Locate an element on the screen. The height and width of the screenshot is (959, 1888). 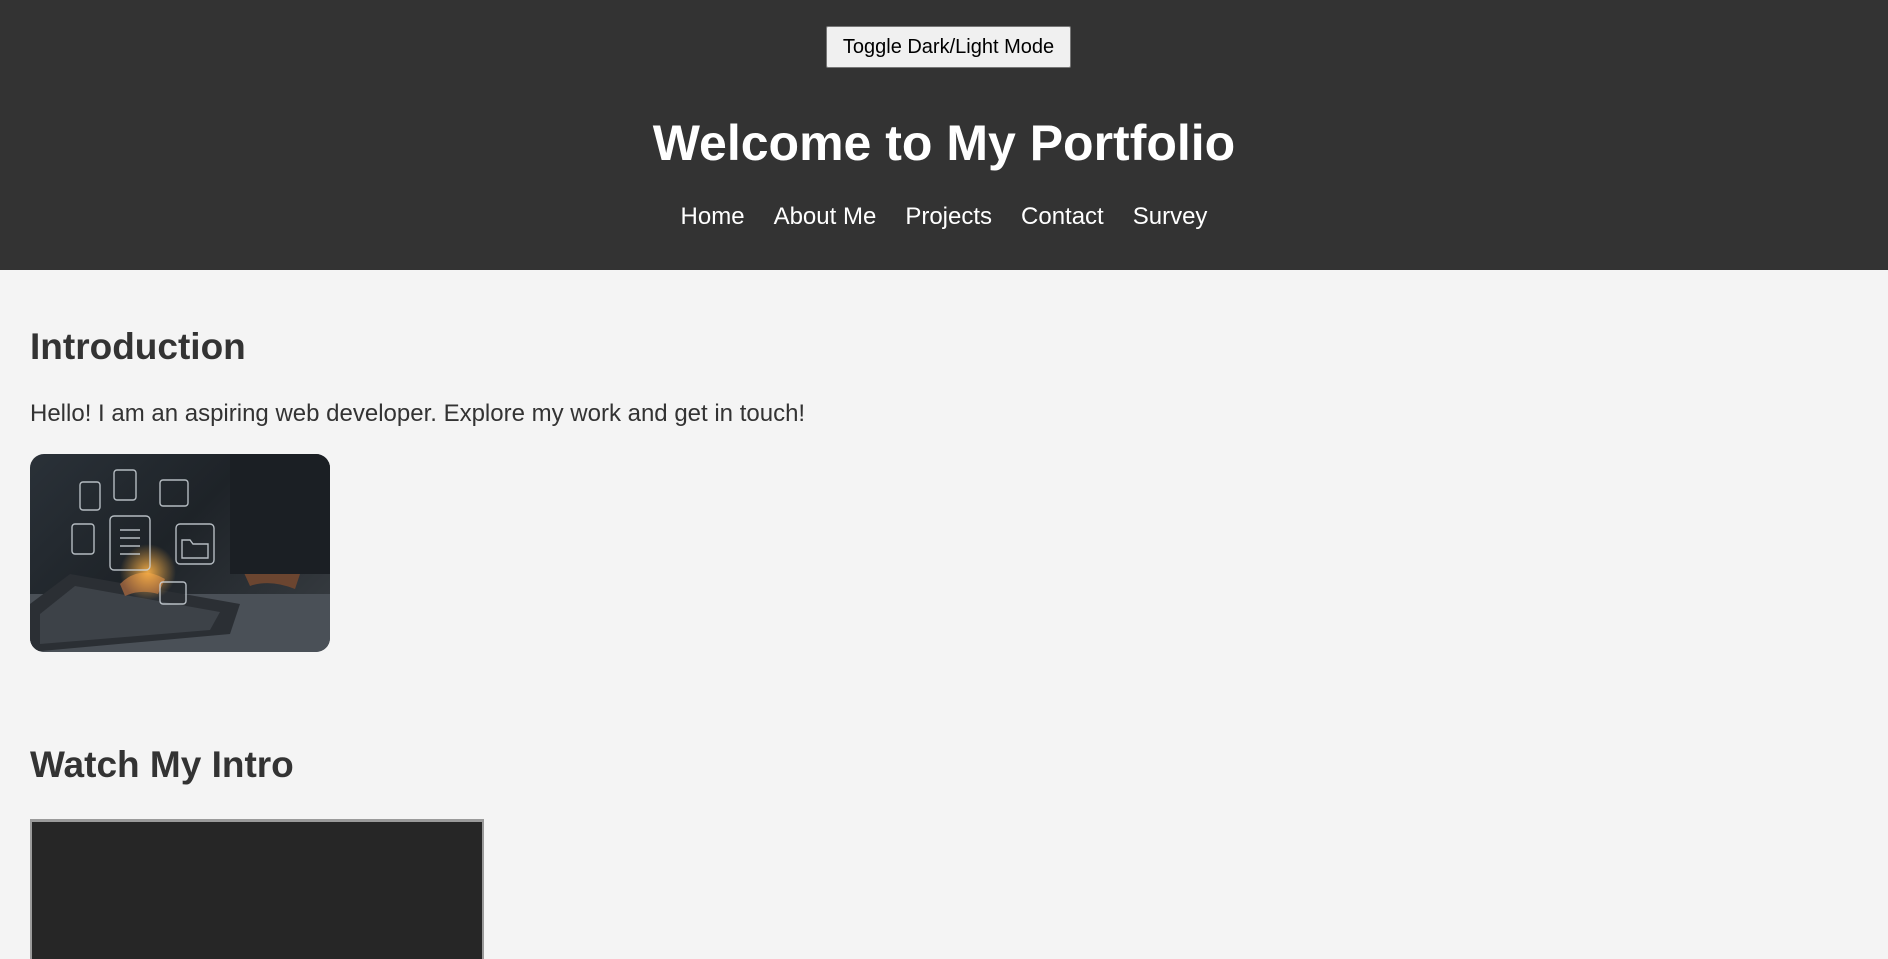
nav-link-contact: Contact is located at coordinates (1062, 217).